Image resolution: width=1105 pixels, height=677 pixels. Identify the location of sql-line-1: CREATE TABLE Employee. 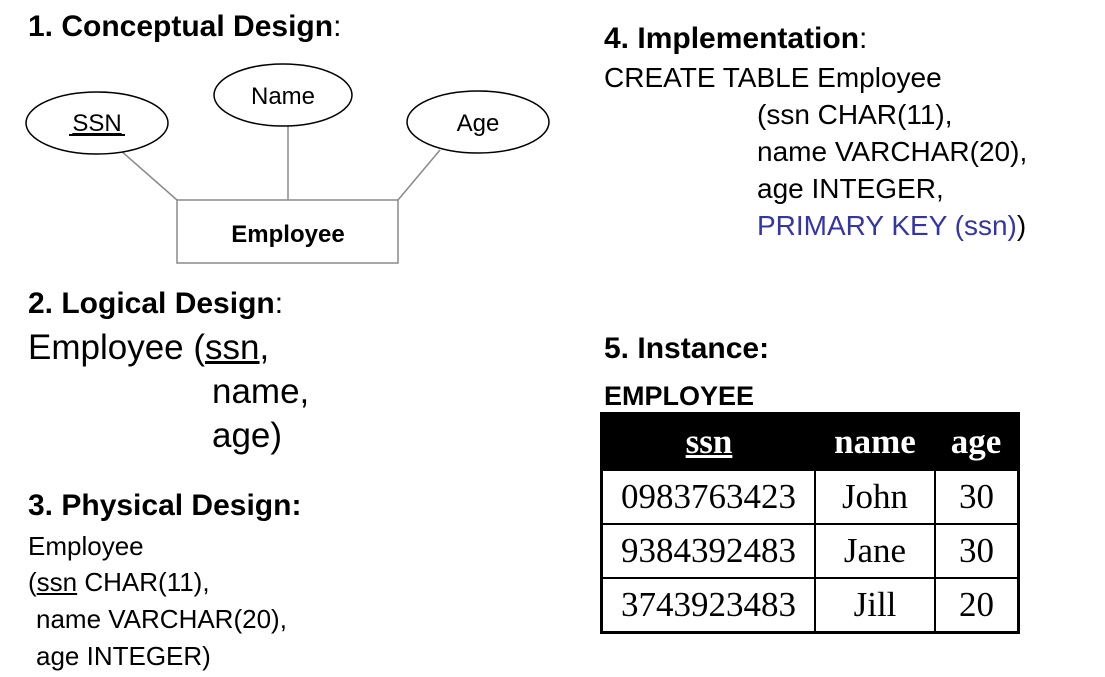
(773, 77).